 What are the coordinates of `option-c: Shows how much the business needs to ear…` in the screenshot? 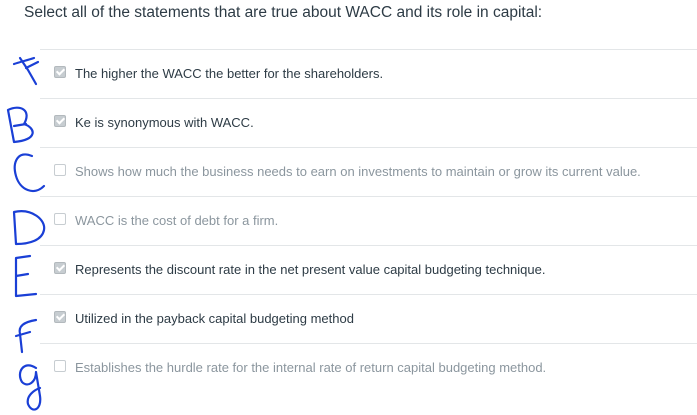 It's located at (368, 171).